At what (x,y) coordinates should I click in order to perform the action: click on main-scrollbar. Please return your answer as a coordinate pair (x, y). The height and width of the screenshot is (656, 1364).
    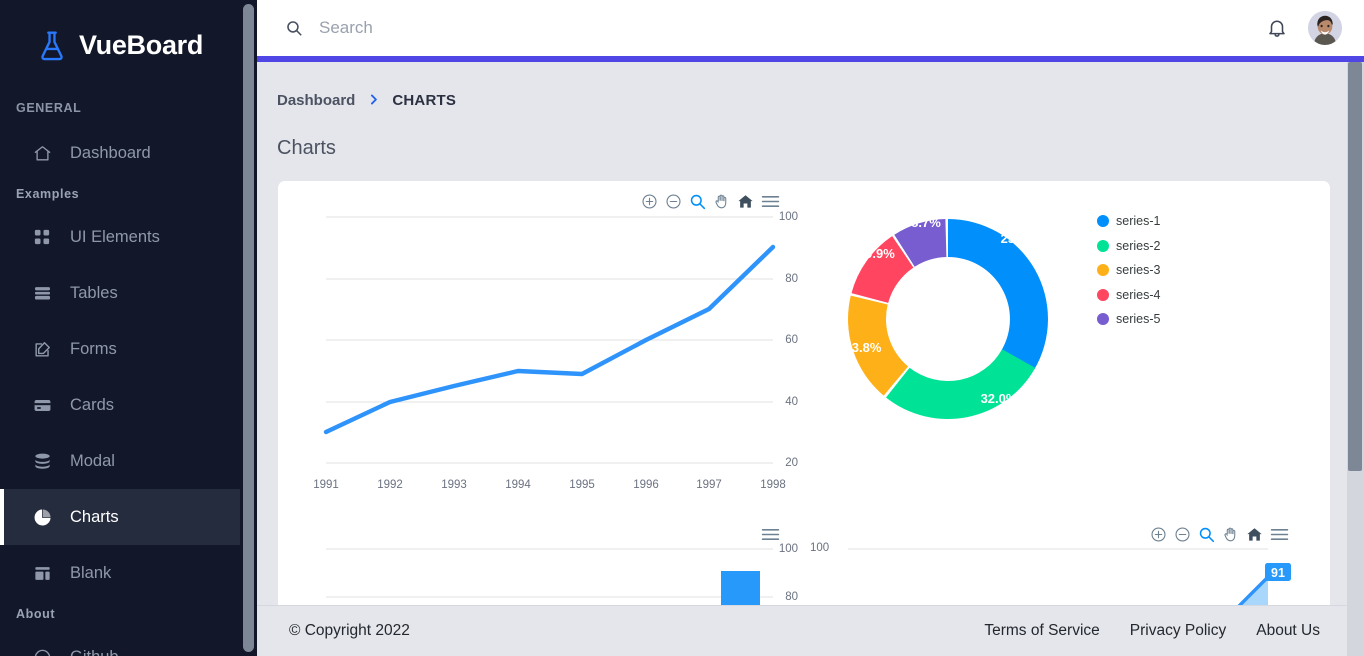
    Looking at the image, I should click on (1355, 359).